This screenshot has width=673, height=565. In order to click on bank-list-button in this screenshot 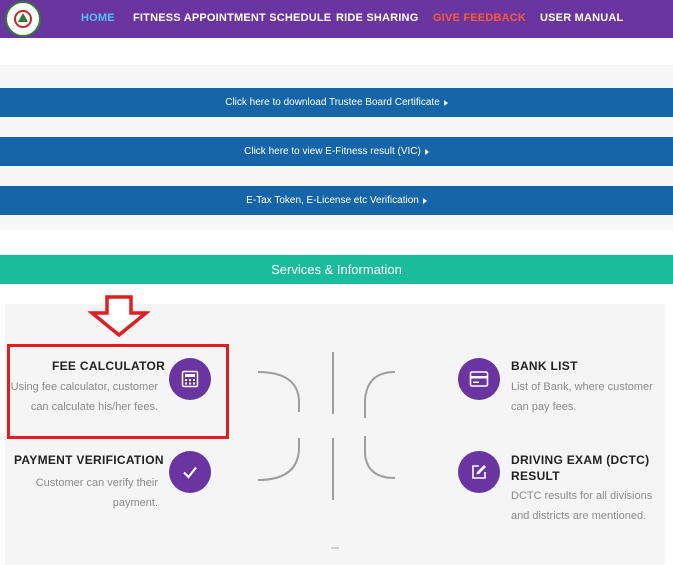, I will do `click(479, 379)`.